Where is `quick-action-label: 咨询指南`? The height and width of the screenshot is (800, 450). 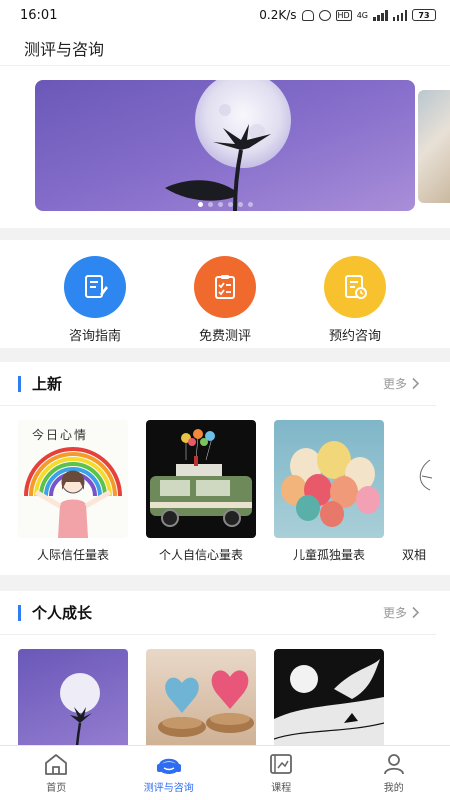
quick-action-label: 咨询指南 is located at coordinates (94, 336).